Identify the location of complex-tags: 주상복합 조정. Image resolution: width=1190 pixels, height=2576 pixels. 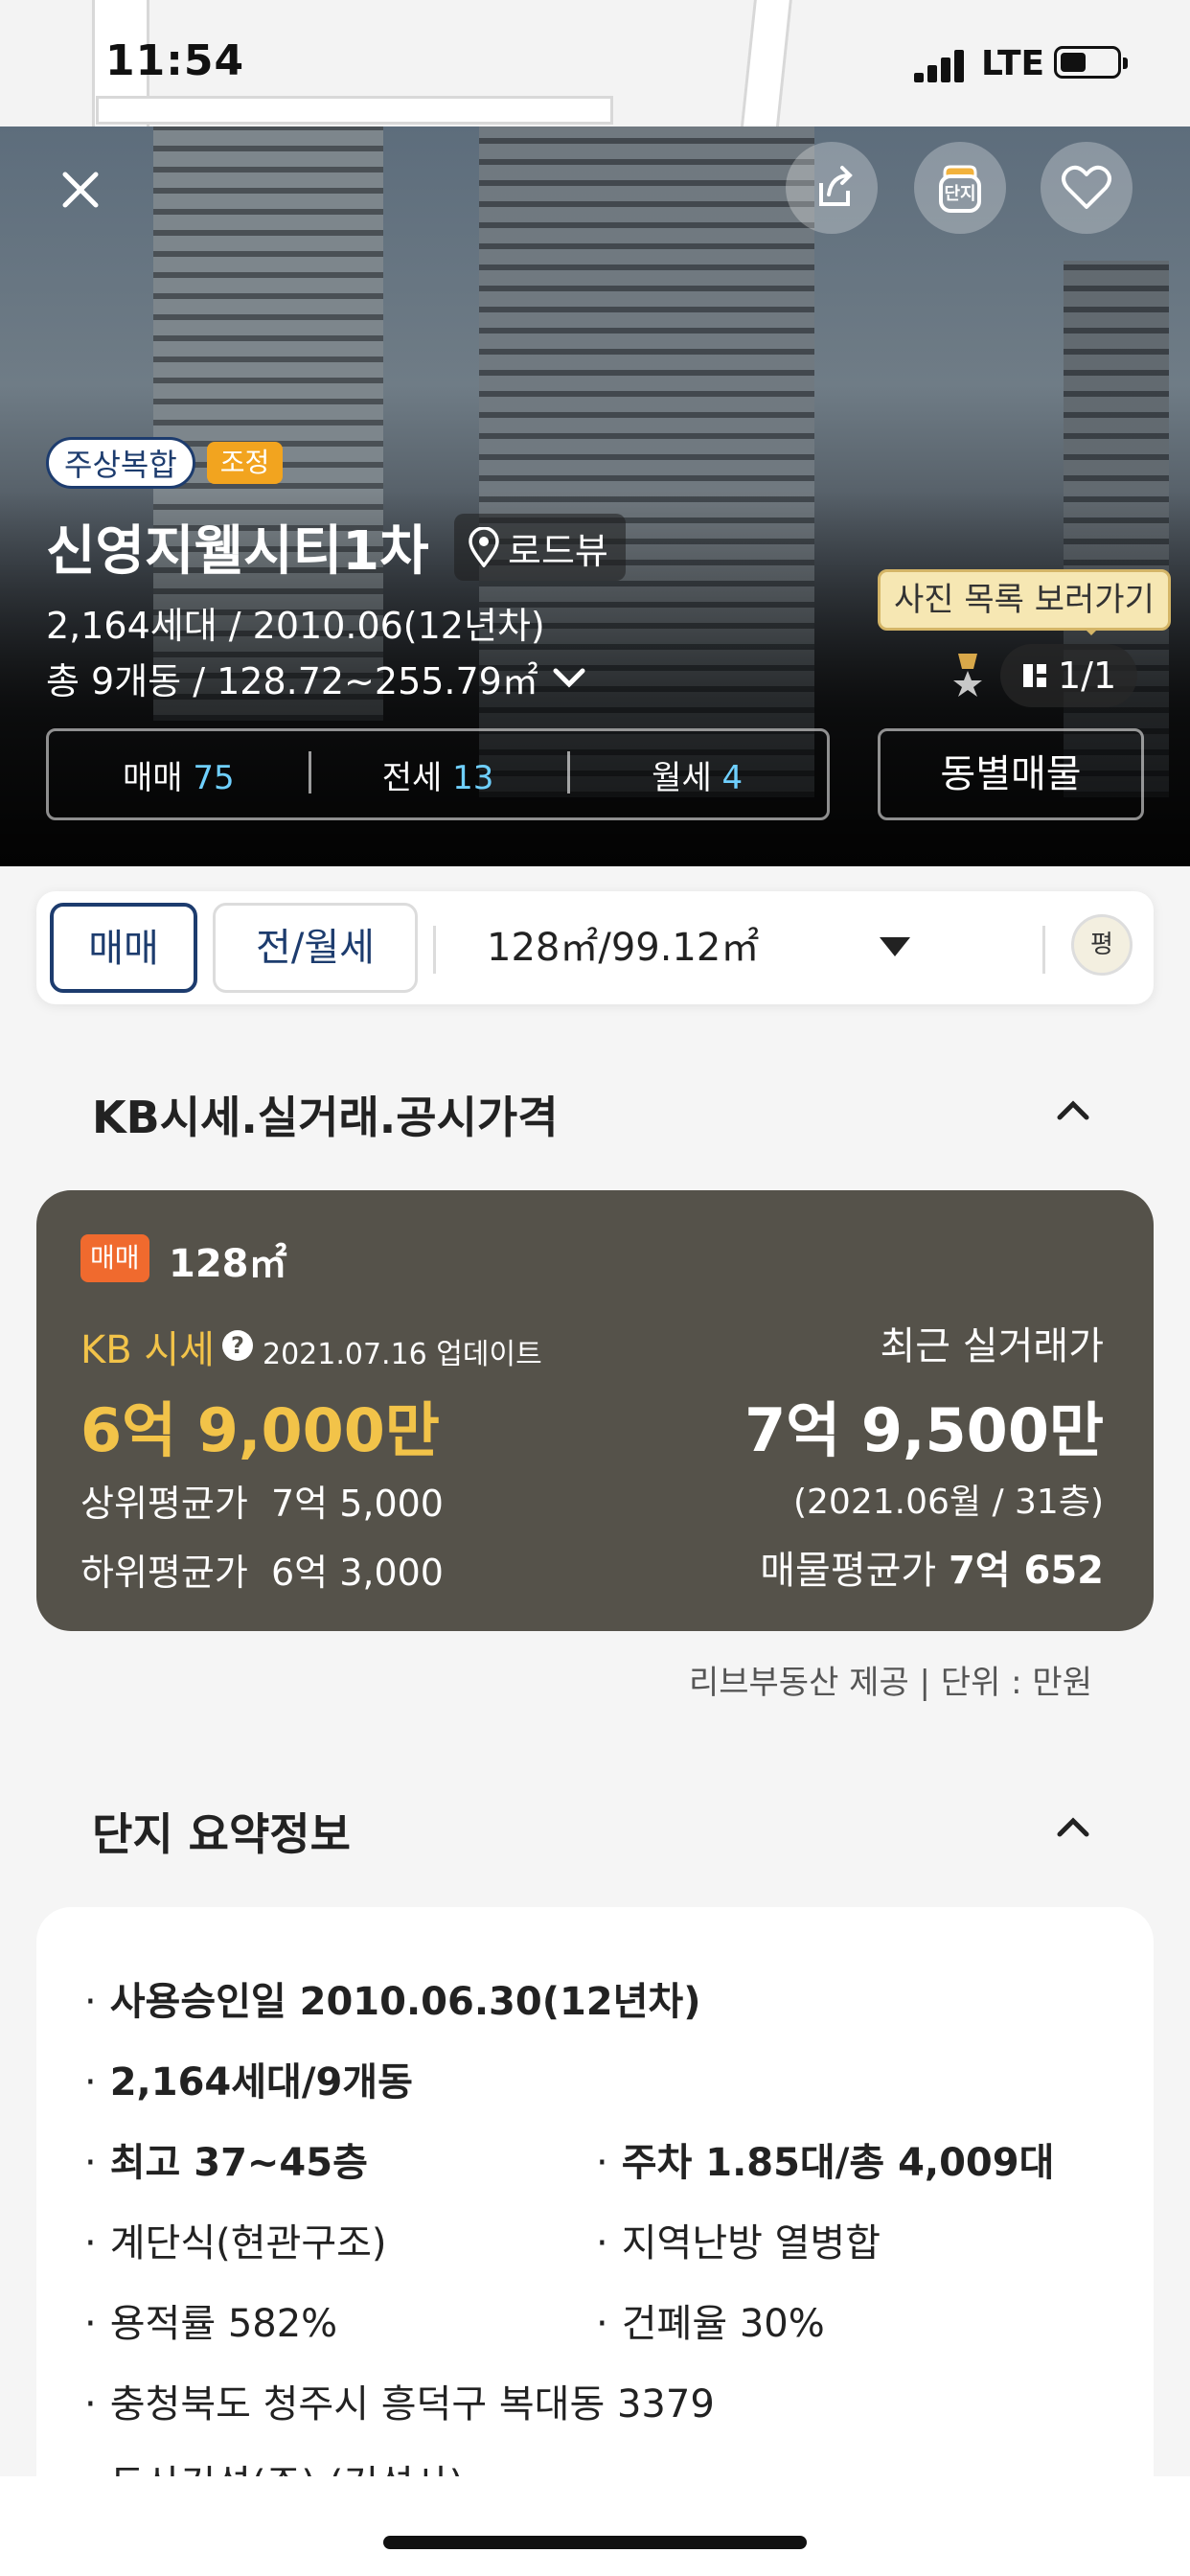
(165, 463).